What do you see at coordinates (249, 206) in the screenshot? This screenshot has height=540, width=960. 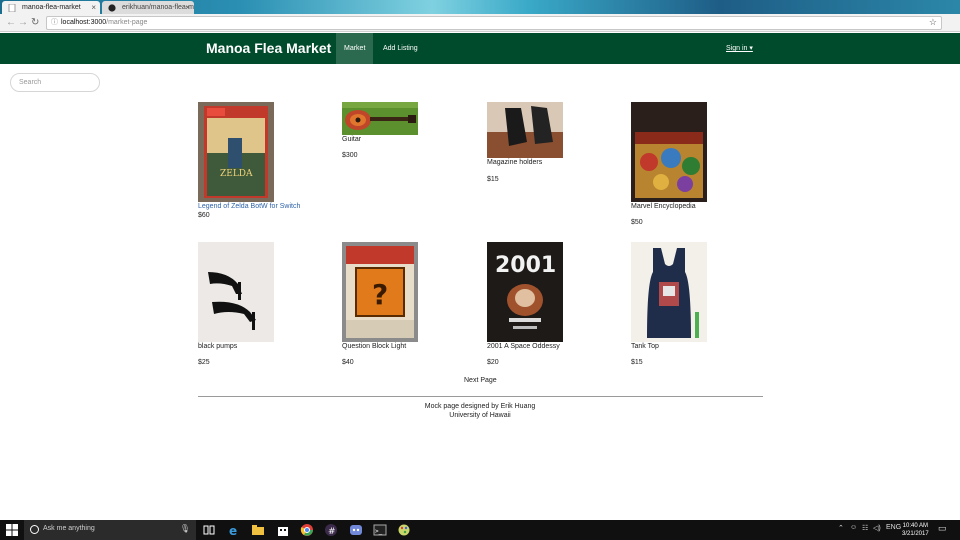 I see `listing-name: Legend of Zelda BotW for Switch` at bounding box center [249, 206].